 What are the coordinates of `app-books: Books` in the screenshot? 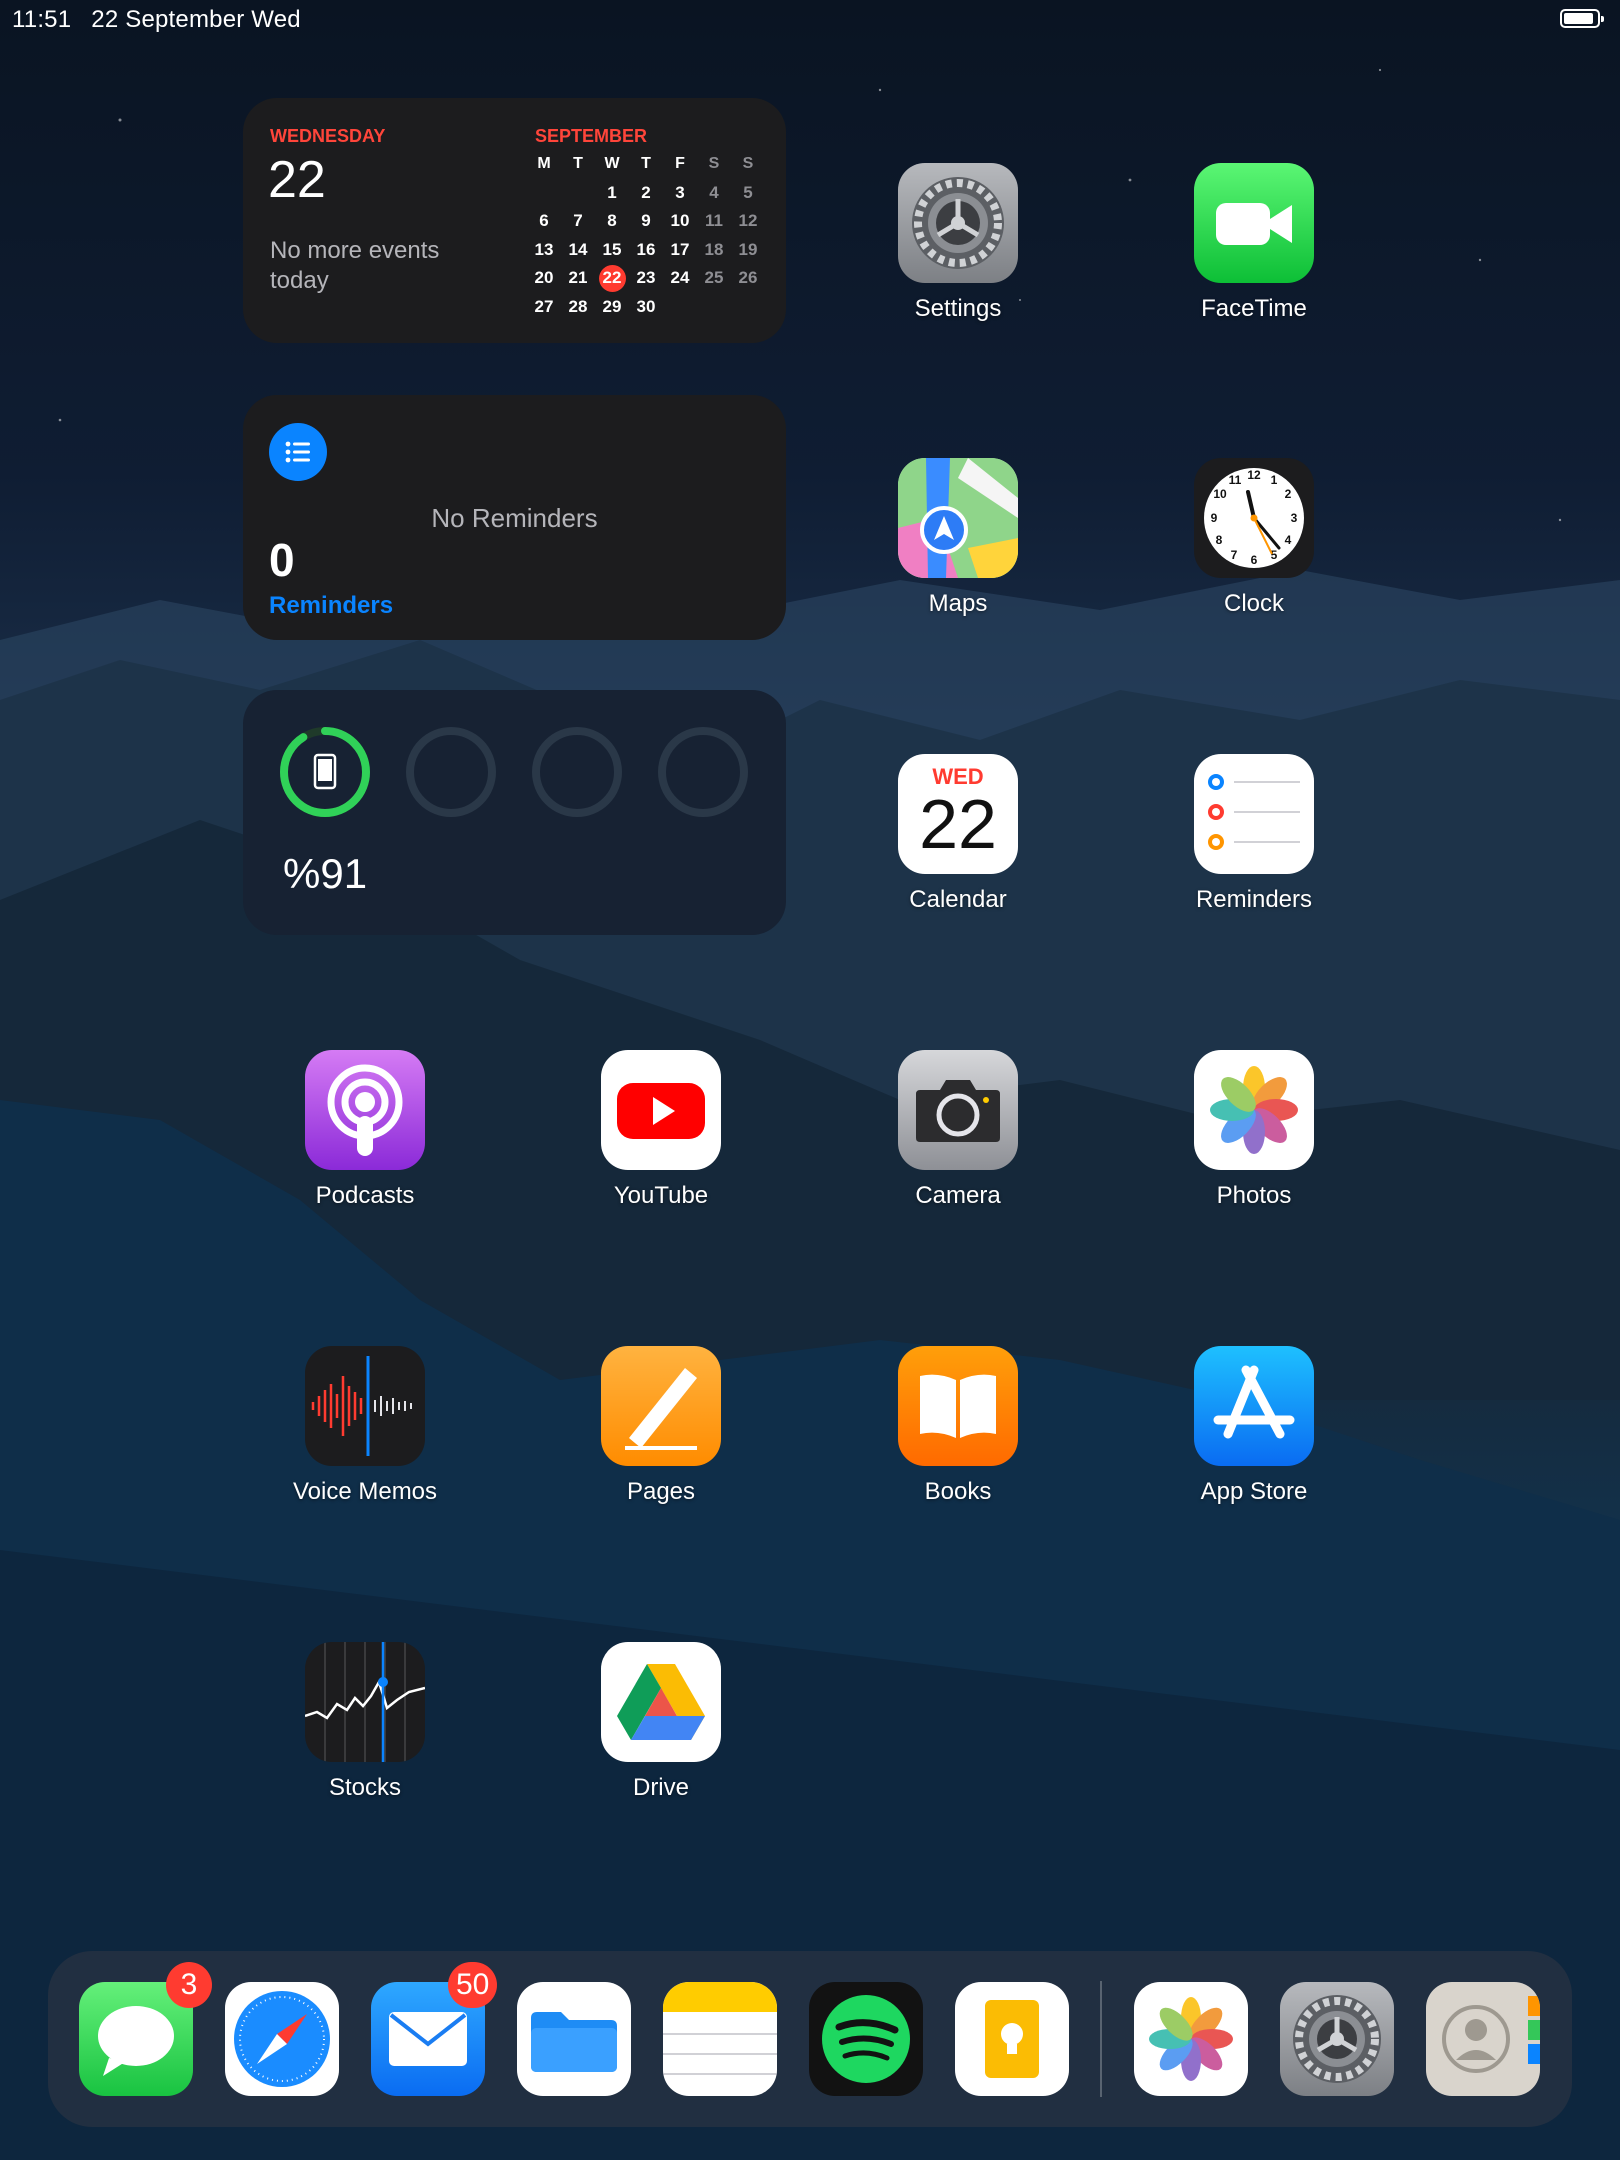 It's located at (958, 1426).